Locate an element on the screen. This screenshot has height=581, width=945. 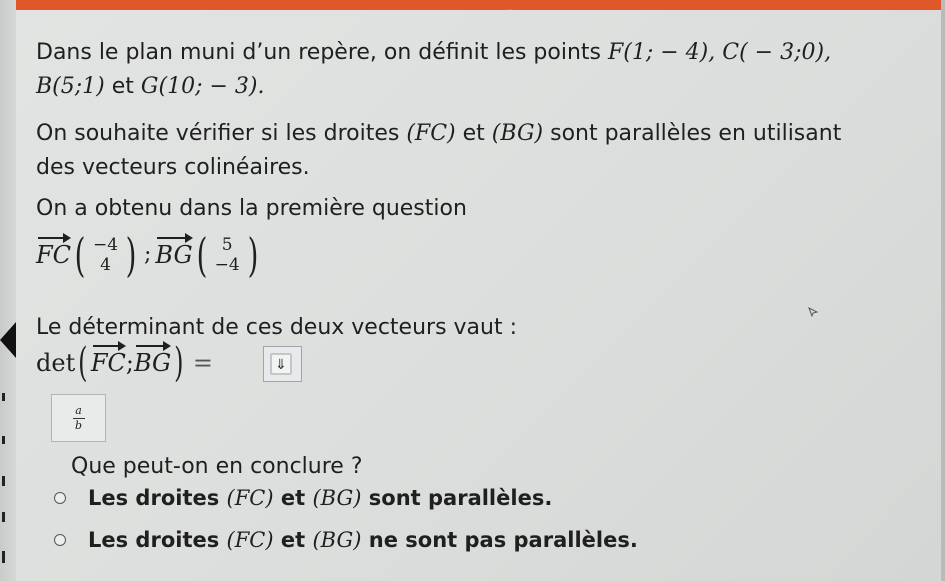
keyboard-toggle-icon: ⇓ is located at coordinates (281, 364).